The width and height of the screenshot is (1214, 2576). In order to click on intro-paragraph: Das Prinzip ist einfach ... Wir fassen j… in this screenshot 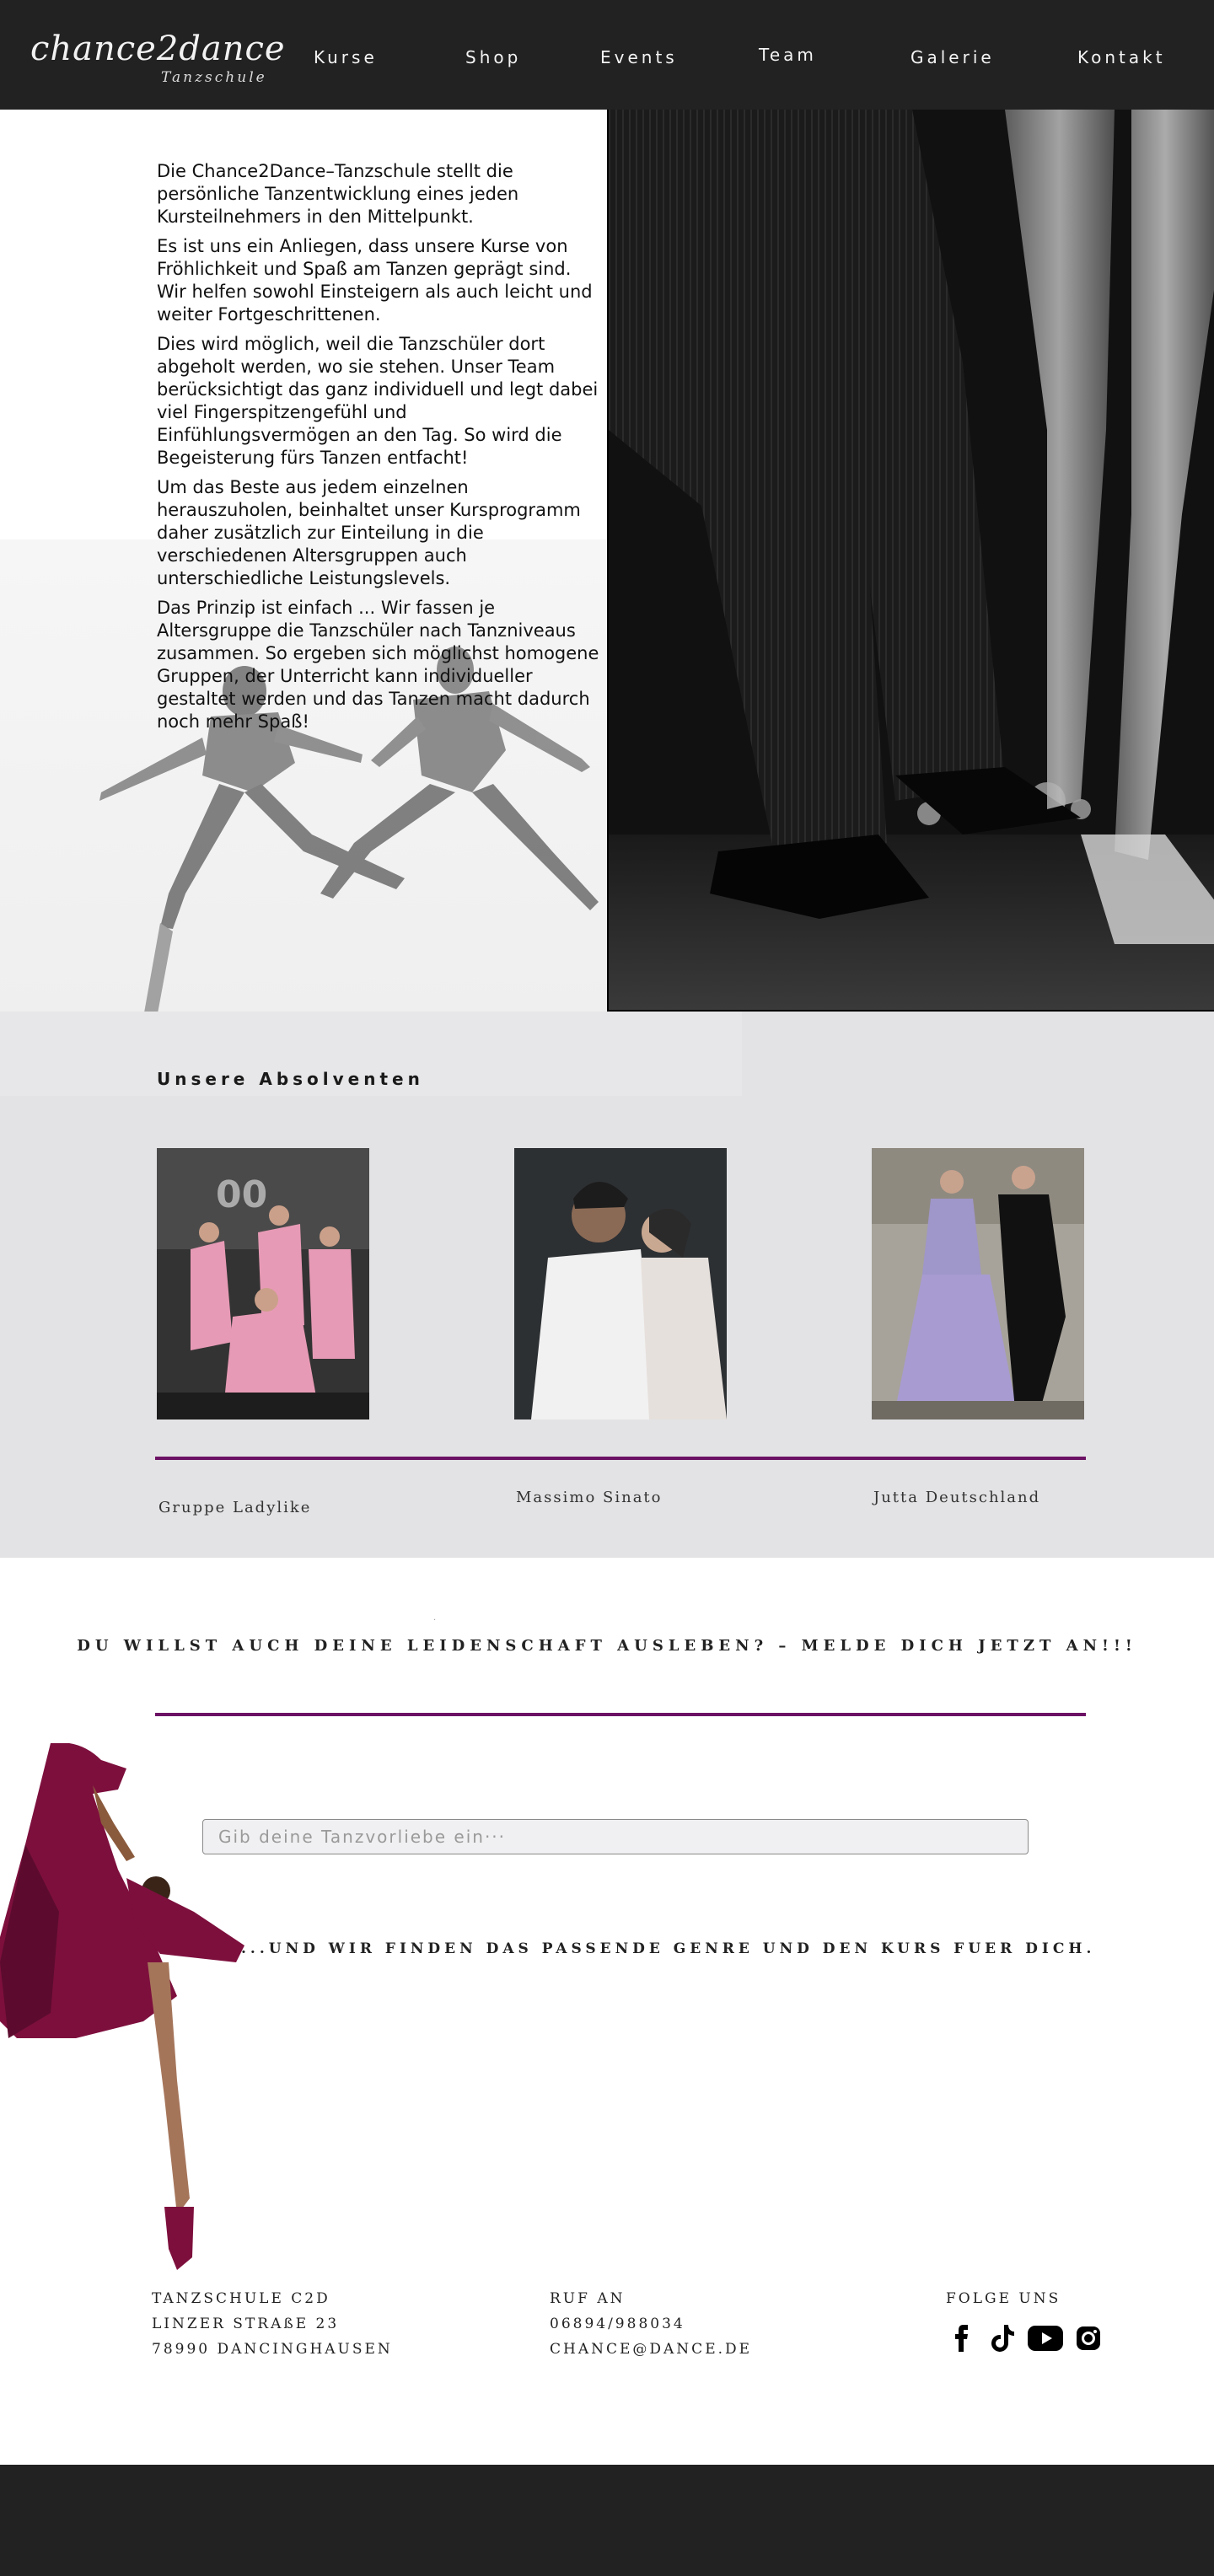, I will do `click(378, 665)`.